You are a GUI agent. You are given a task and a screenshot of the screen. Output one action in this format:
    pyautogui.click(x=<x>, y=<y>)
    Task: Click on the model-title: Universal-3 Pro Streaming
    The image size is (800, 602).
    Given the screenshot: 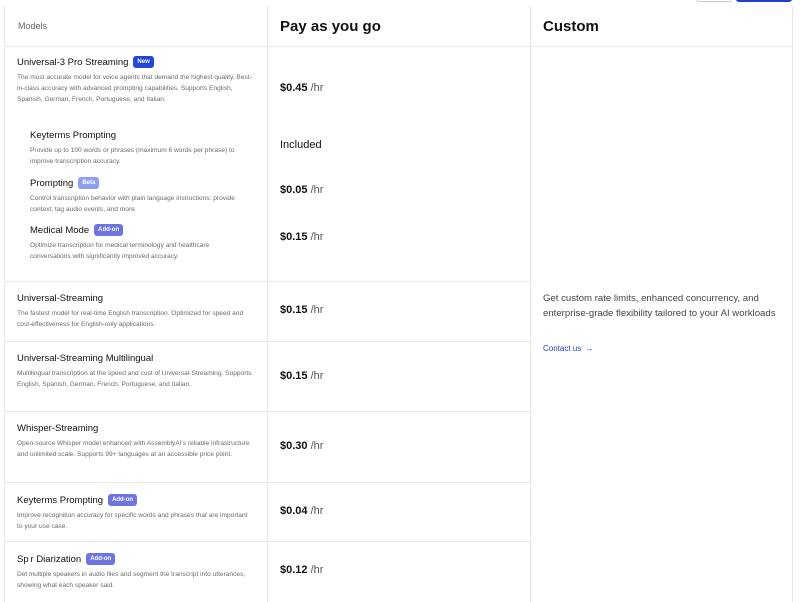 What is the action you would take?
    pyautogui.click(x=73, y=62)
    